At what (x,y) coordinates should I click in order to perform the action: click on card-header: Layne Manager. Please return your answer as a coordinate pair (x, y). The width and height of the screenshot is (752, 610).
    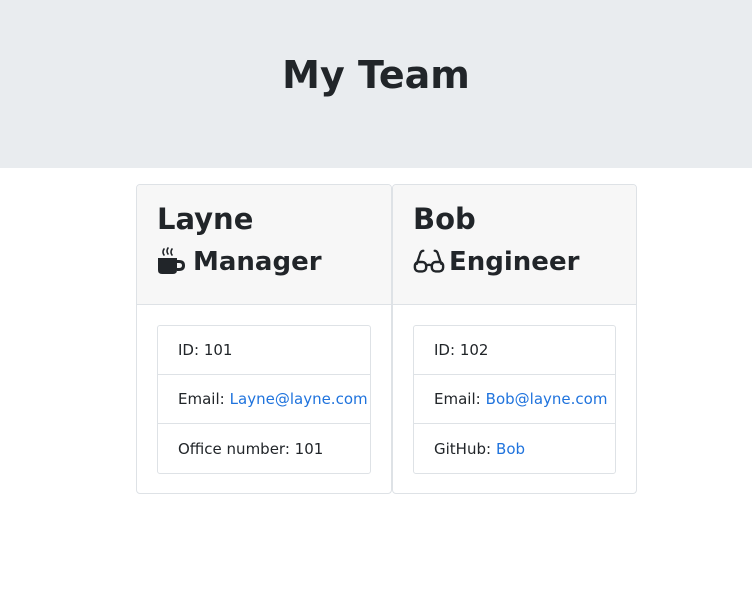
    Looking at the image, I should click on (264, 245).